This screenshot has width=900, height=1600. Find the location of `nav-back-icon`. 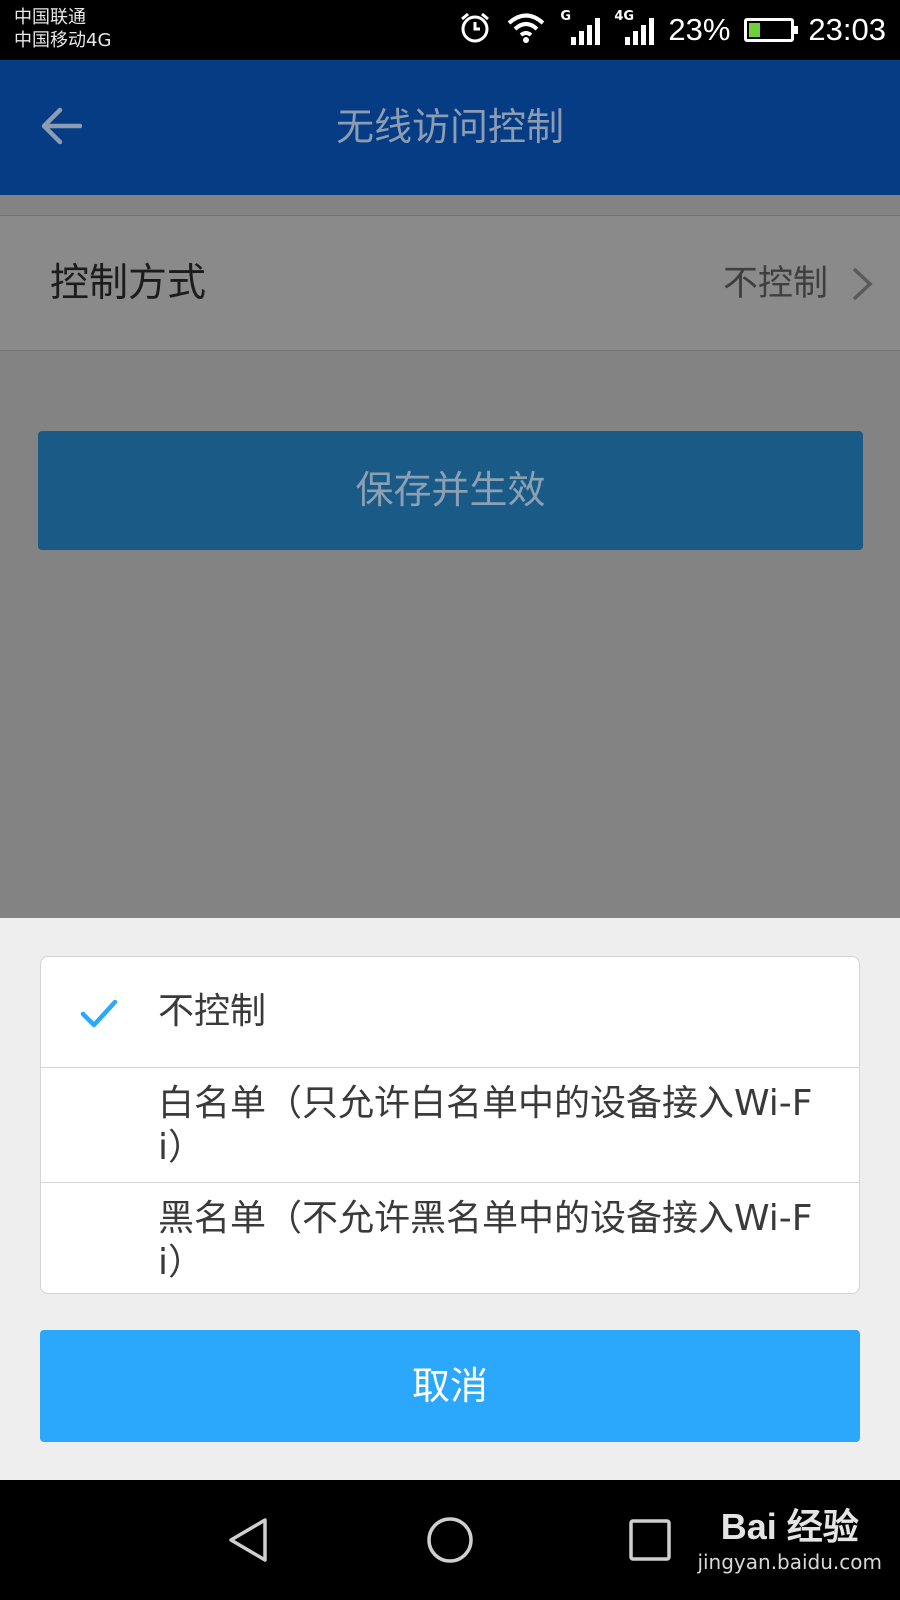

nav-back-icon is located at coordinates (248, 1540).